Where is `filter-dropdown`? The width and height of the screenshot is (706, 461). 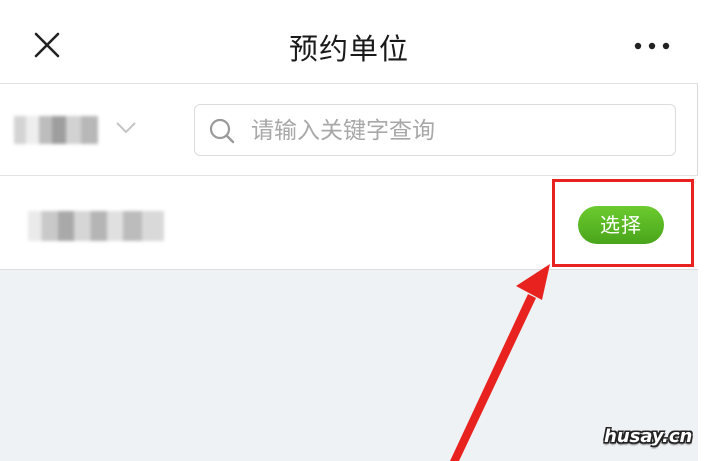
filter-dropdown is located at coordinates (79, 131).